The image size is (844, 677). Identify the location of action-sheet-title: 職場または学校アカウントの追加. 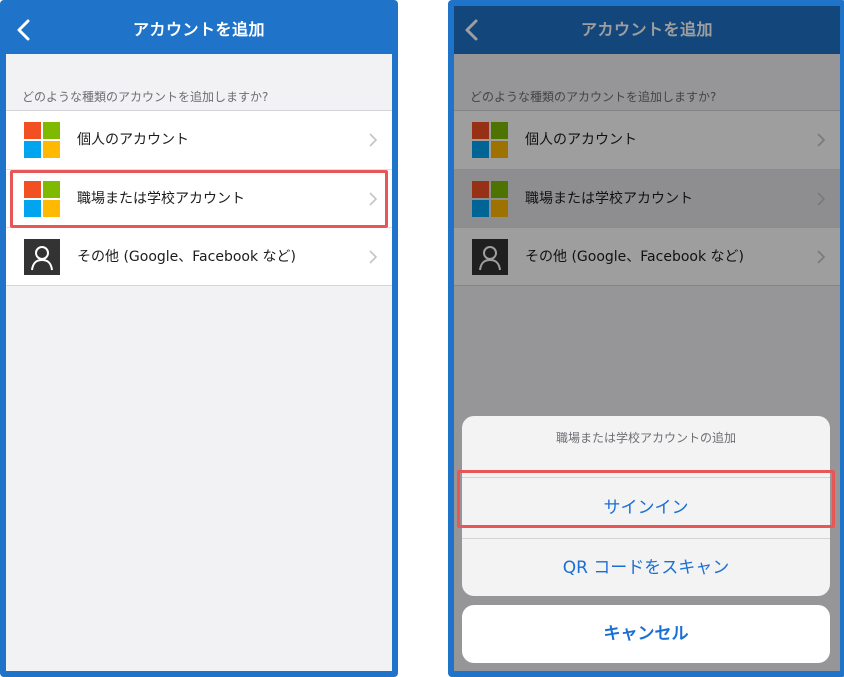
(645, 438).